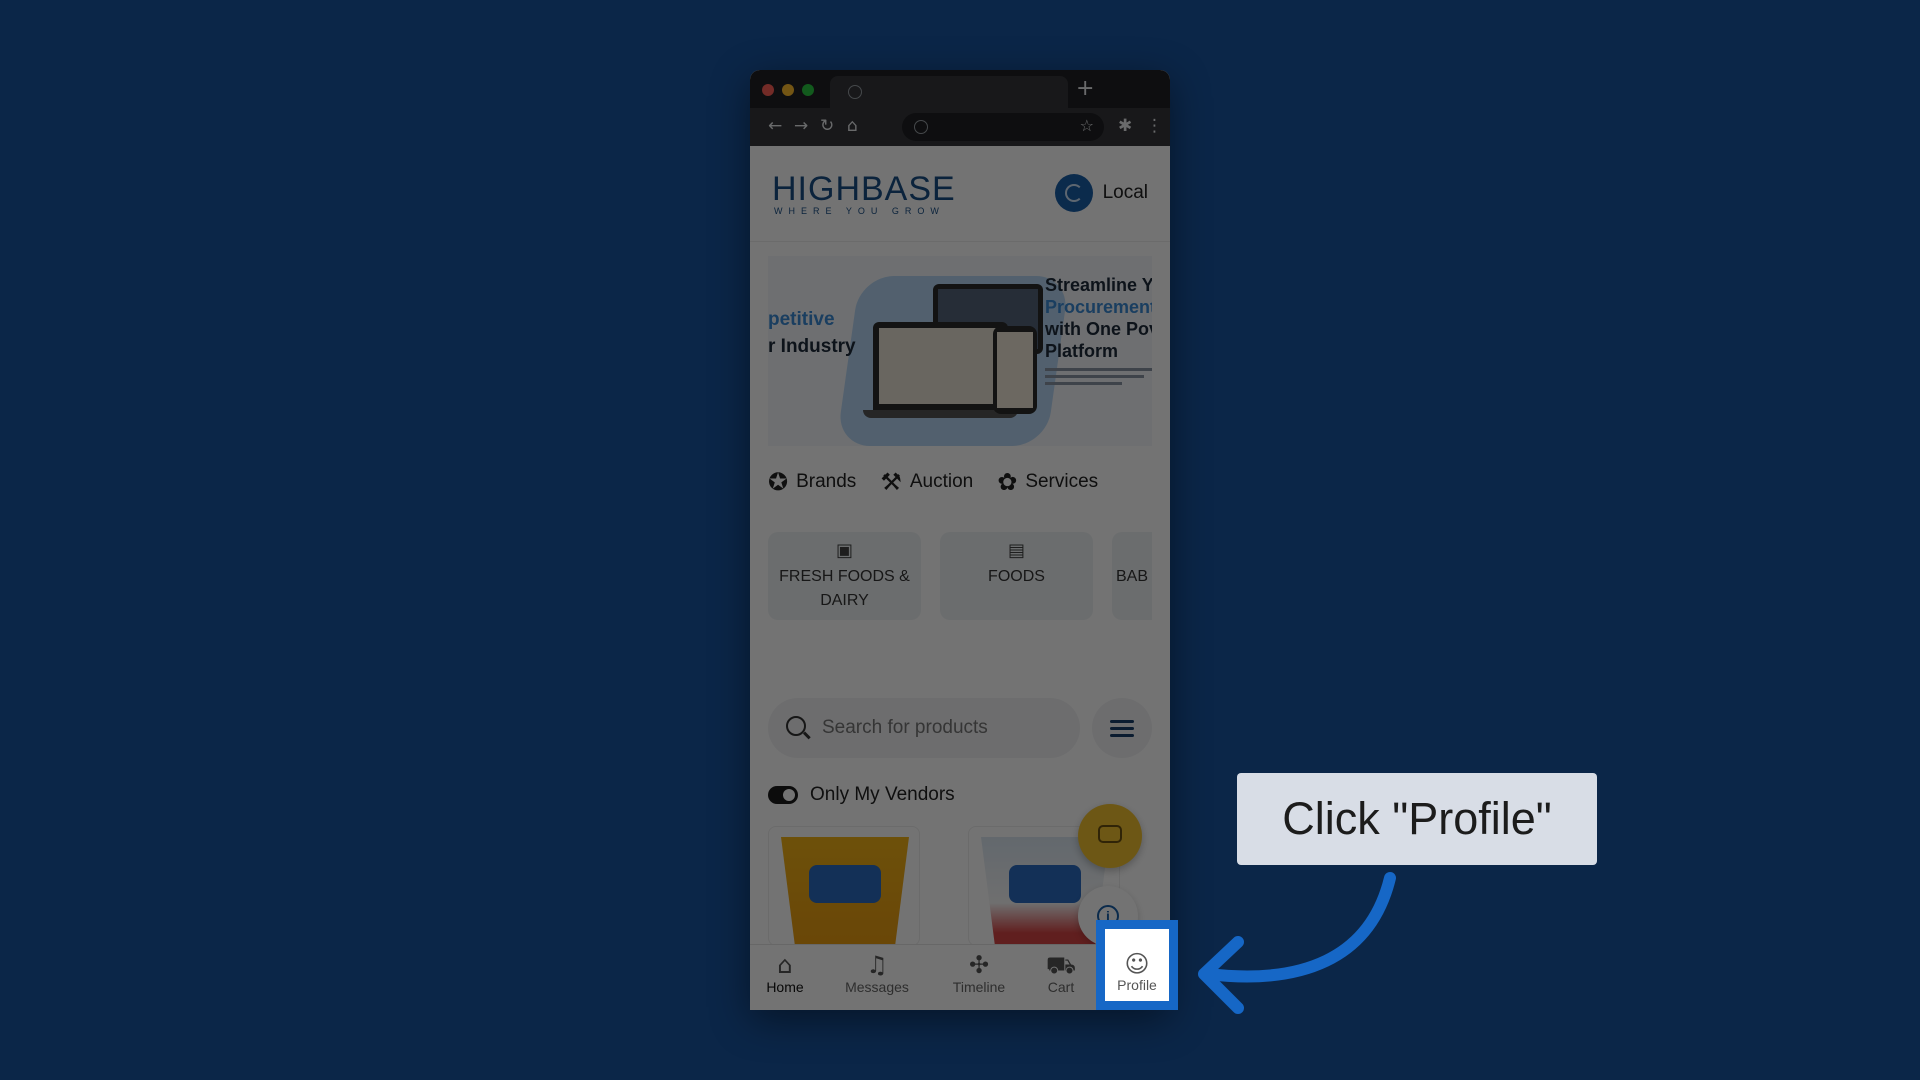 The image size is (1920, 1080). What do you see at coordinates (1098, 329) in the screenshot?
I see `banner-headline-line3: with One Pov` at bounding box center [1098, 329].